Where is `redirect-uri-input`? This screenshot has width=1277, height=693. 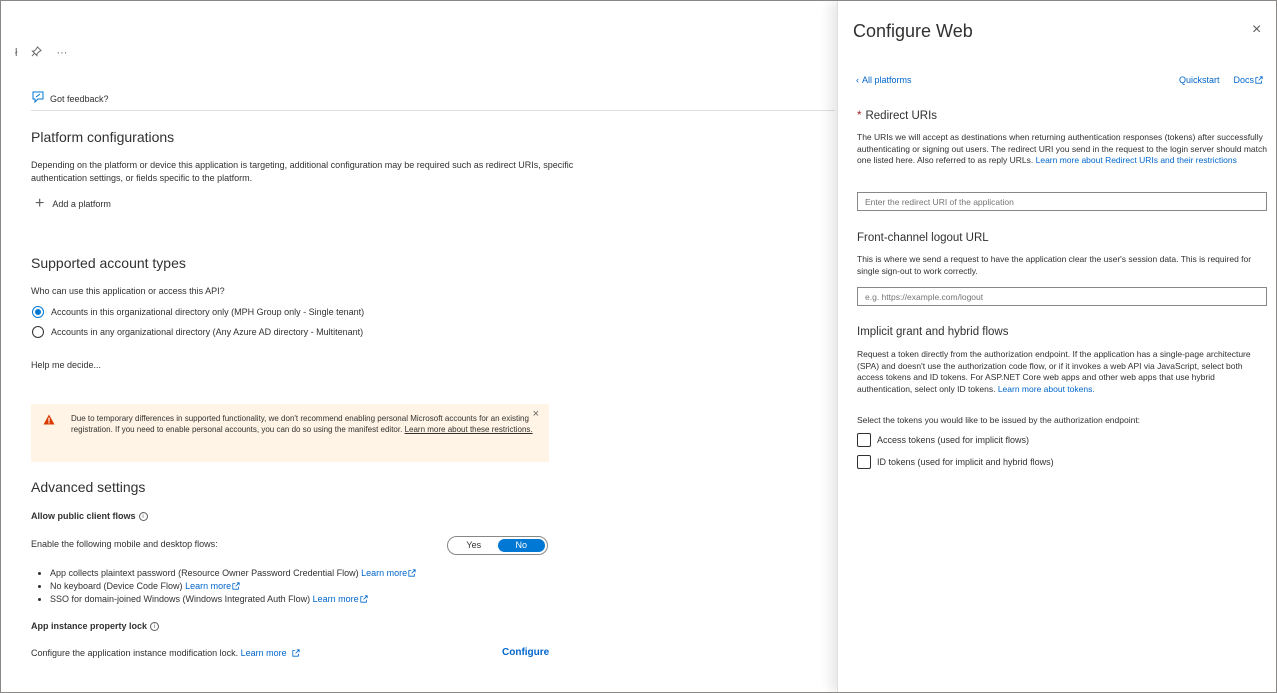 redirect-uri-input is located at coordinates (1062, 201).